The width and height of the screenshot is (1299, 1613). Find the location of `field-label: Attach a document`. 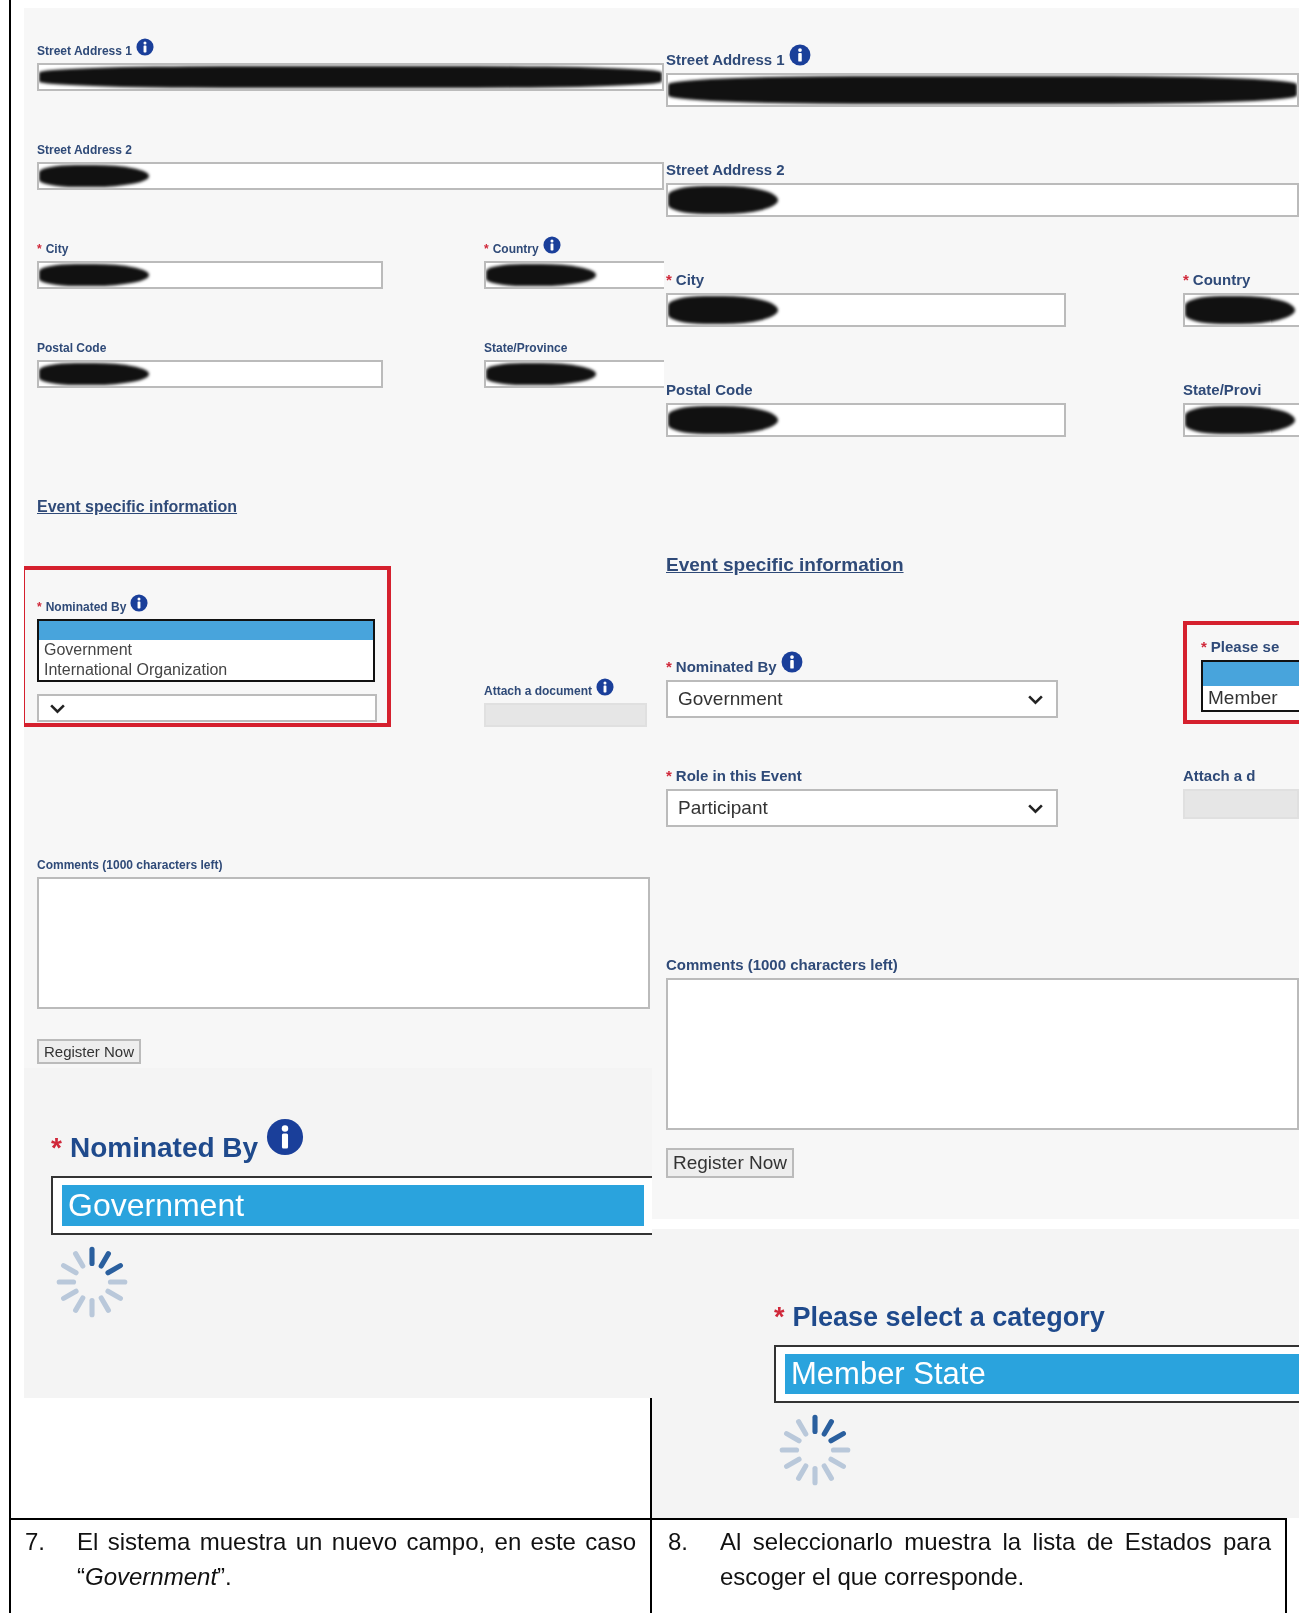

field-label: Attach a document is located at coordinates (538, 691).